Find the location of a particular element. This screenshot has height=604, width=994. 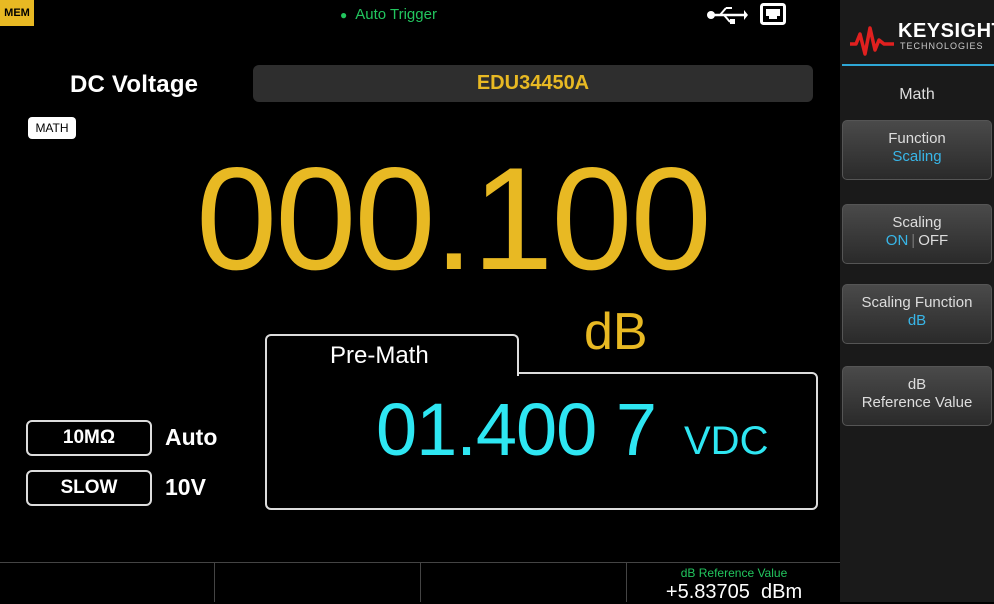

softkey-label: Function is located at coordinates (917, 138).